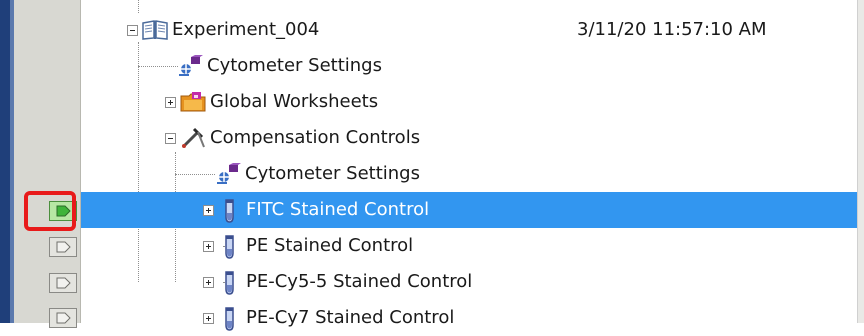 This screenshot has height=336, width=864. What do you see at coordinates (469, 30) in the screenshot?
I see `tree-row-experiment: Experiment_004 3/11/20 11:57:10 AM` at bounding box center [469, 30].